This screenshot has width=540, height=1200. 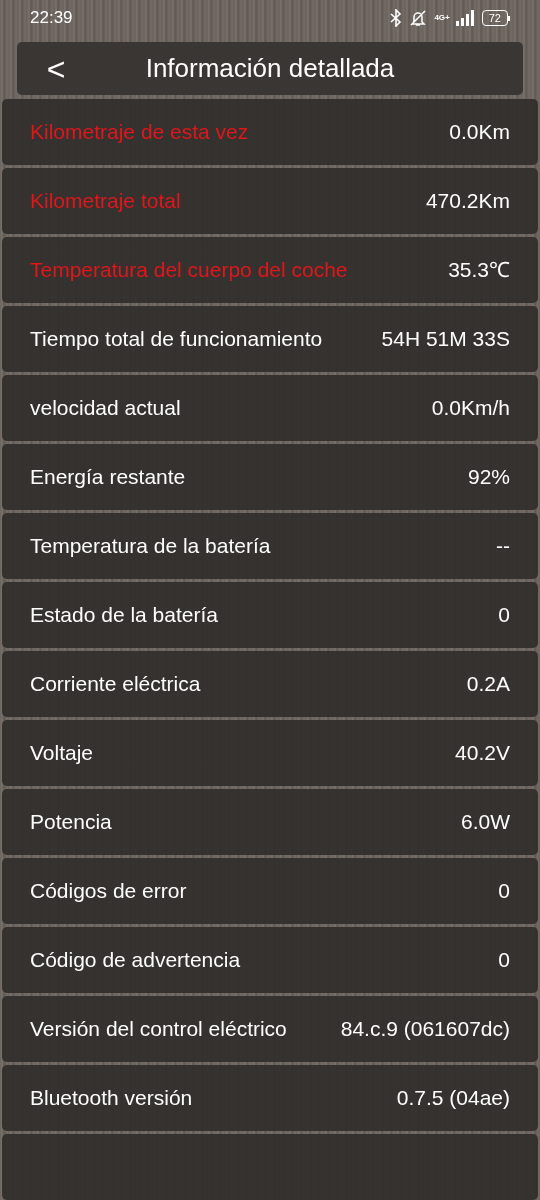 What do you see at coordinates (465, 18) in the screenshot?
I see `signal-icon` at bounding box center [465, 18].